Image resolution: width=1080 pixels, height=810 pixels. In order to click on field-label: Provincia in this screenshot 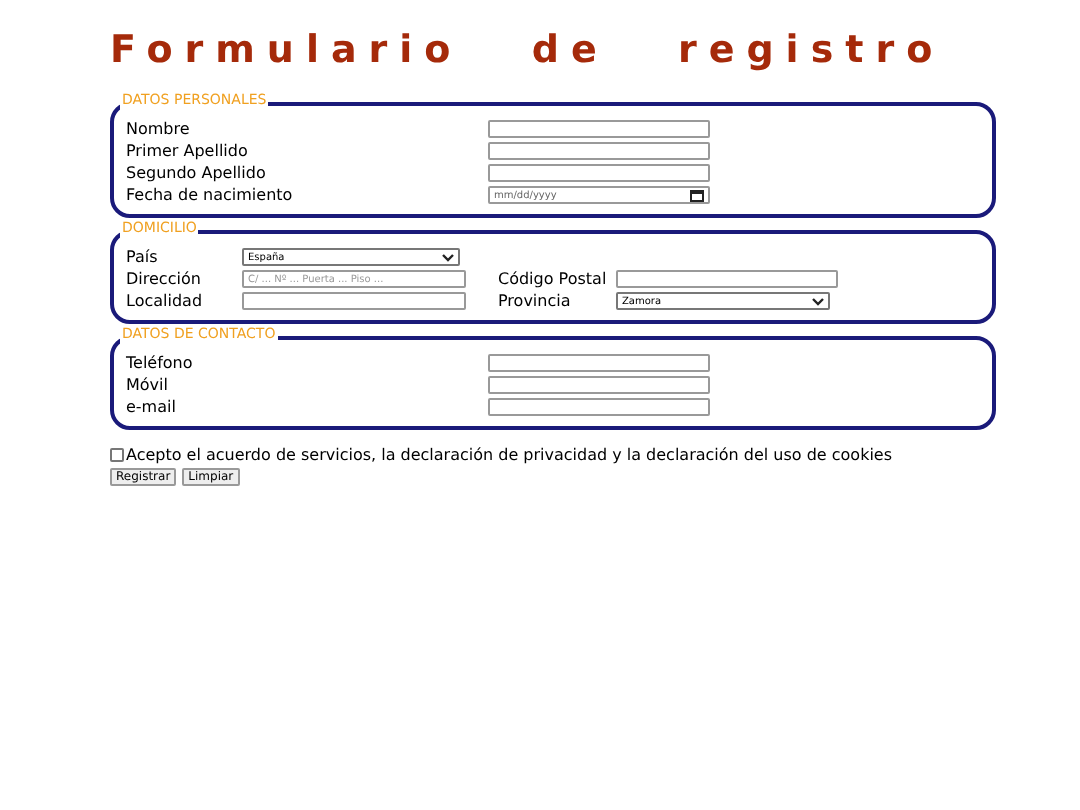, I will do `click(535, 301)`.